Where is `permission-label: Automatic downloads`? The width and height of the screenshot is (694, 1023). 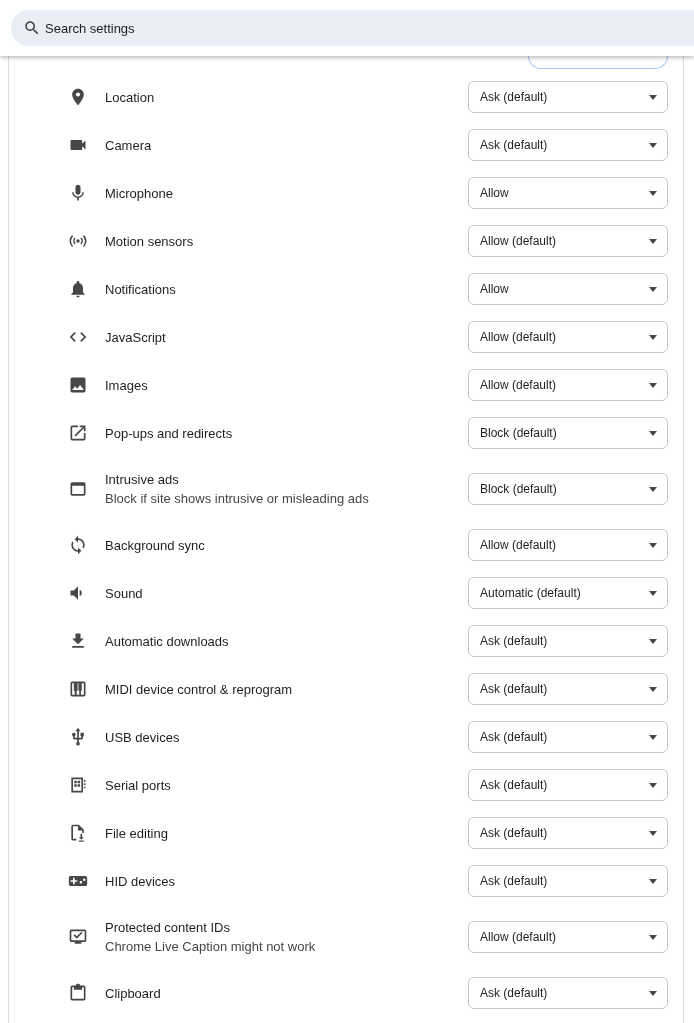 permission-label: Automatic downloads is located at coordinates (167, 641).